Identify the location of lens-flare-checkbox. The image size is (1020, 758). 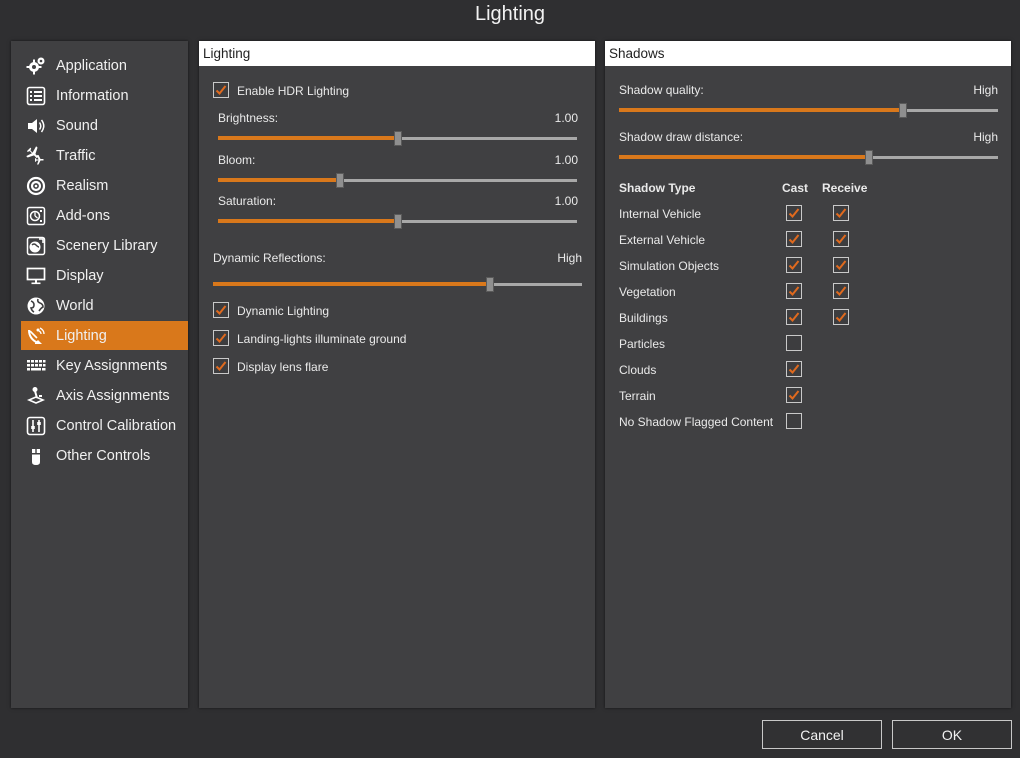
(221, 366).